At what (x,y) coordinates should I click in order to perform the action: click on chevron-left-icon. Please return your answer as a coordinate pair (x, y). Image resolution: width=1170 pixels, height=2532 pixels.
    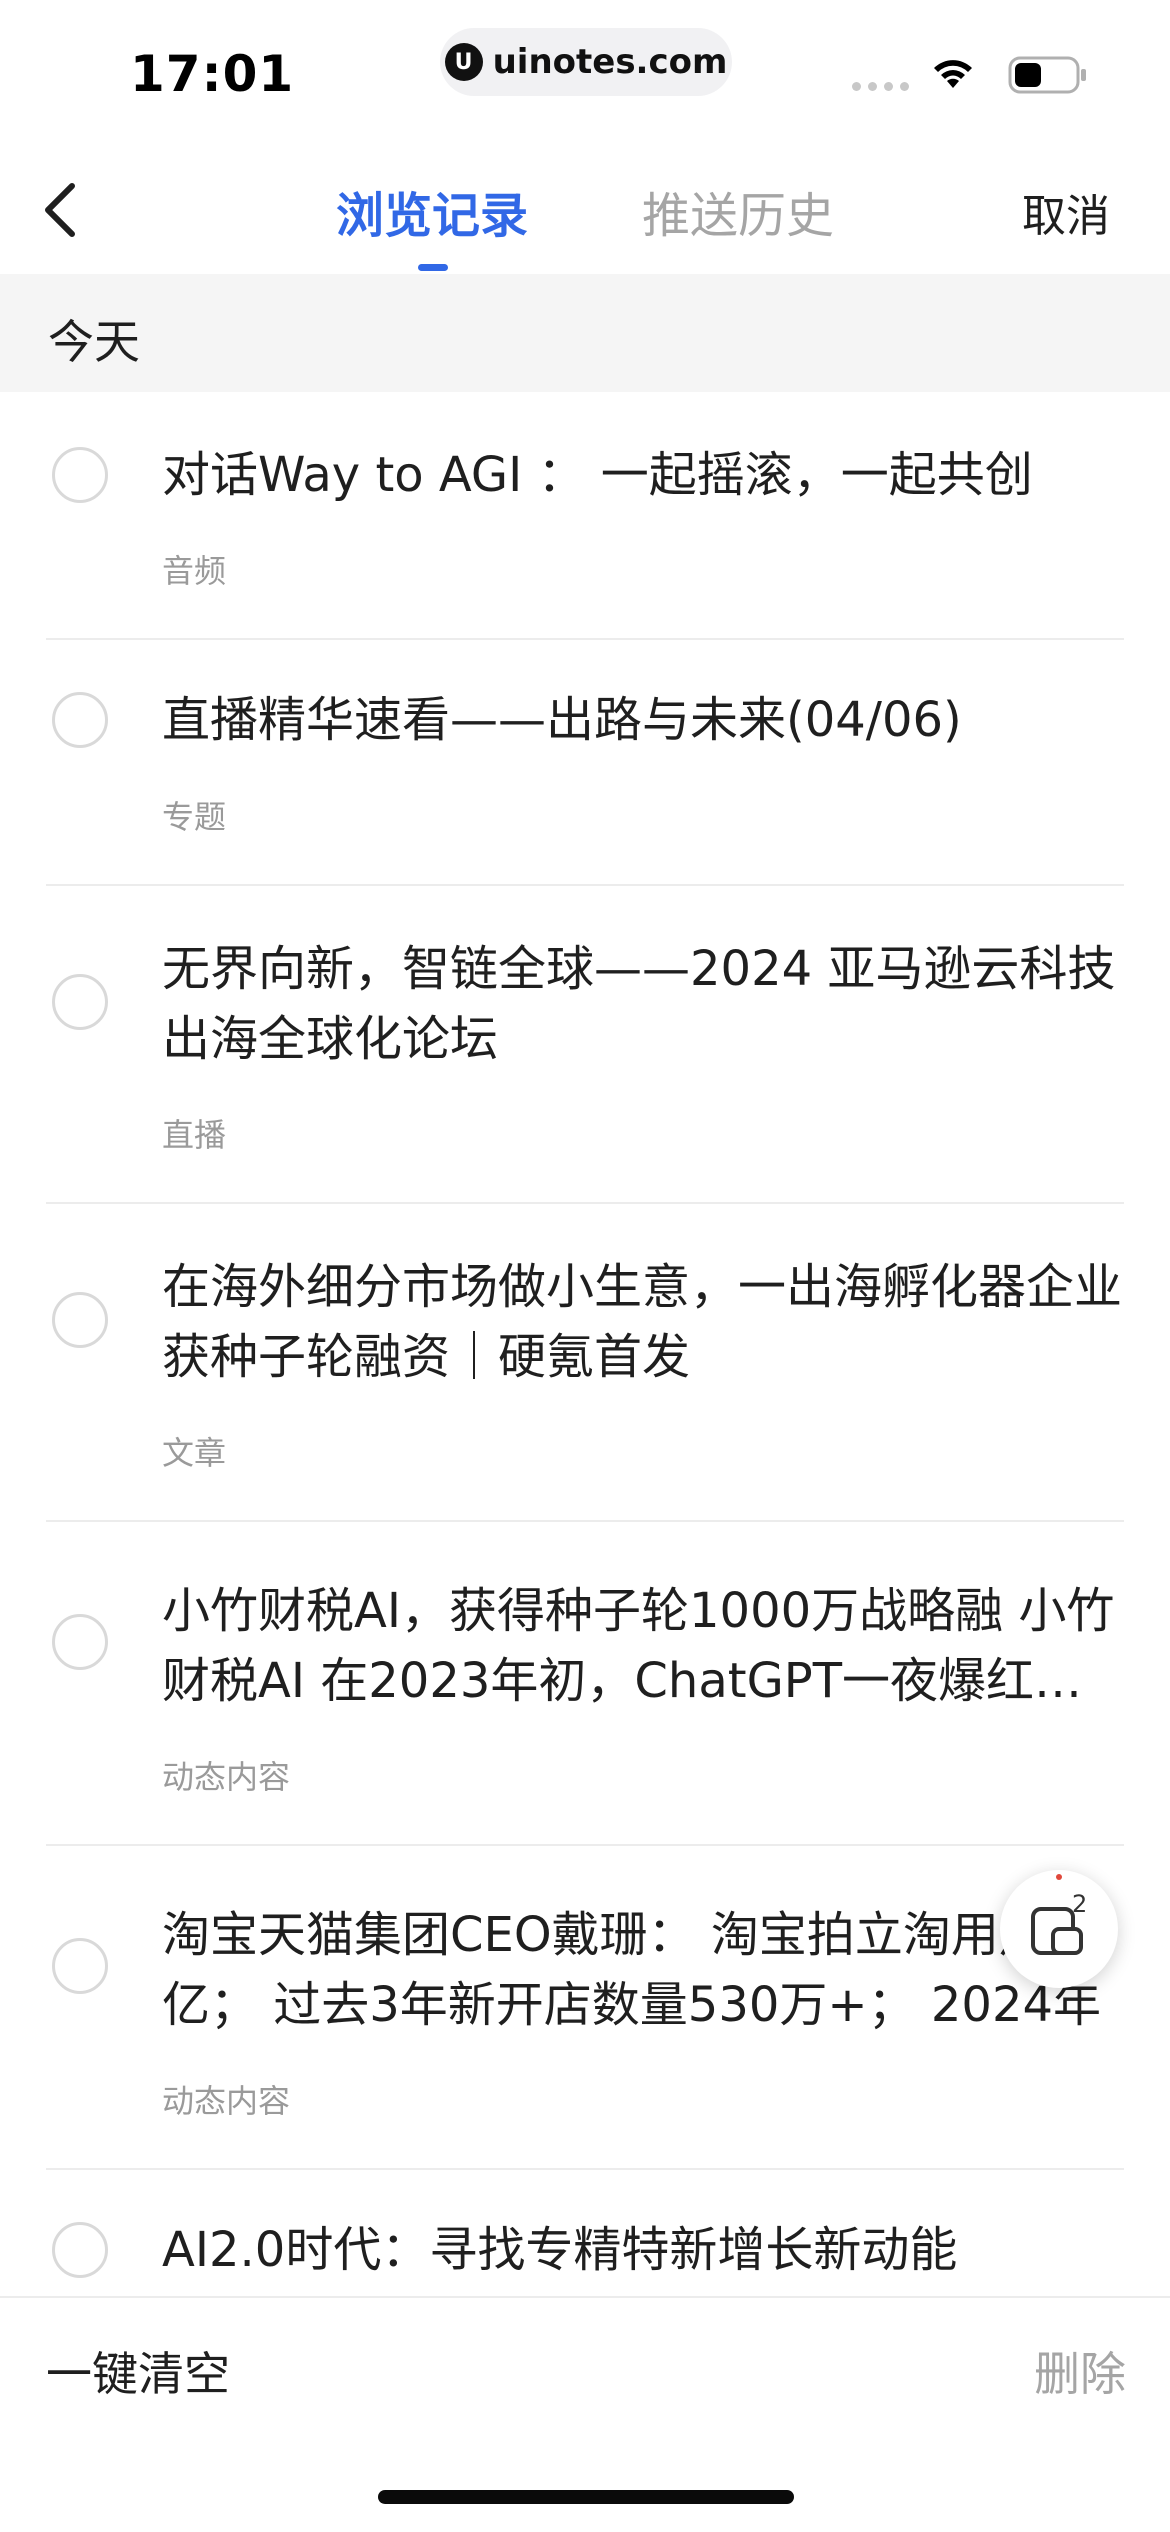
    Looking at the image, I should click on (60, 210).